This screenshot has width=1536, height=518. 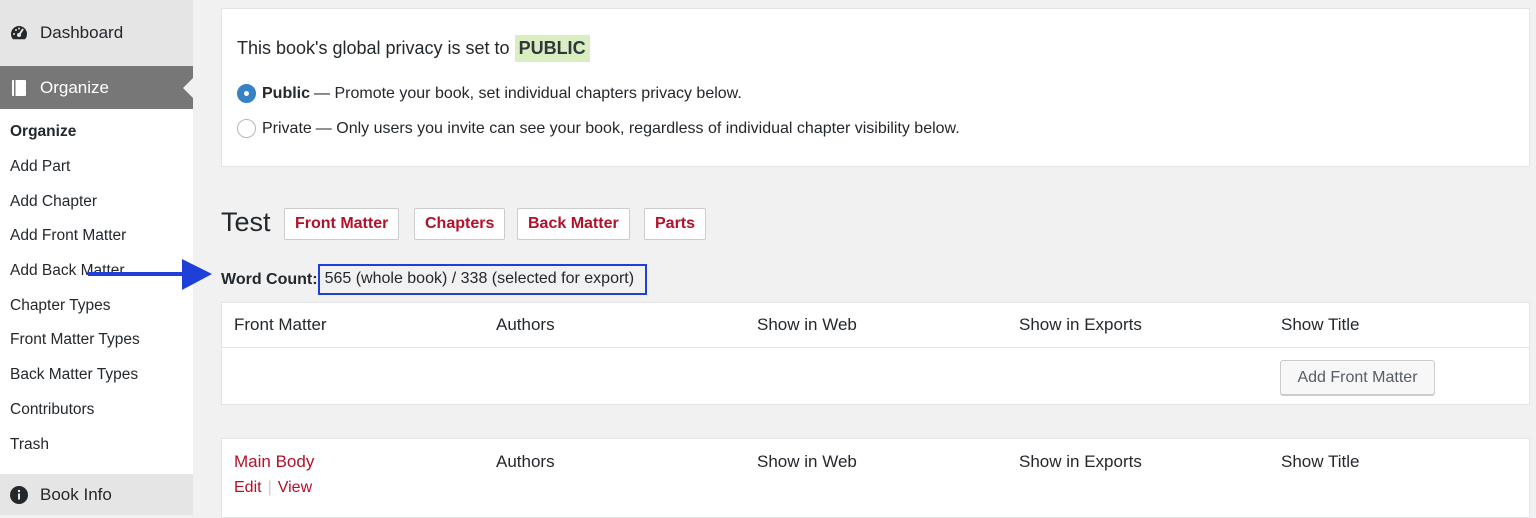 I want to click on chapters-jump-button: Chapters, so click(x=460, y=224).